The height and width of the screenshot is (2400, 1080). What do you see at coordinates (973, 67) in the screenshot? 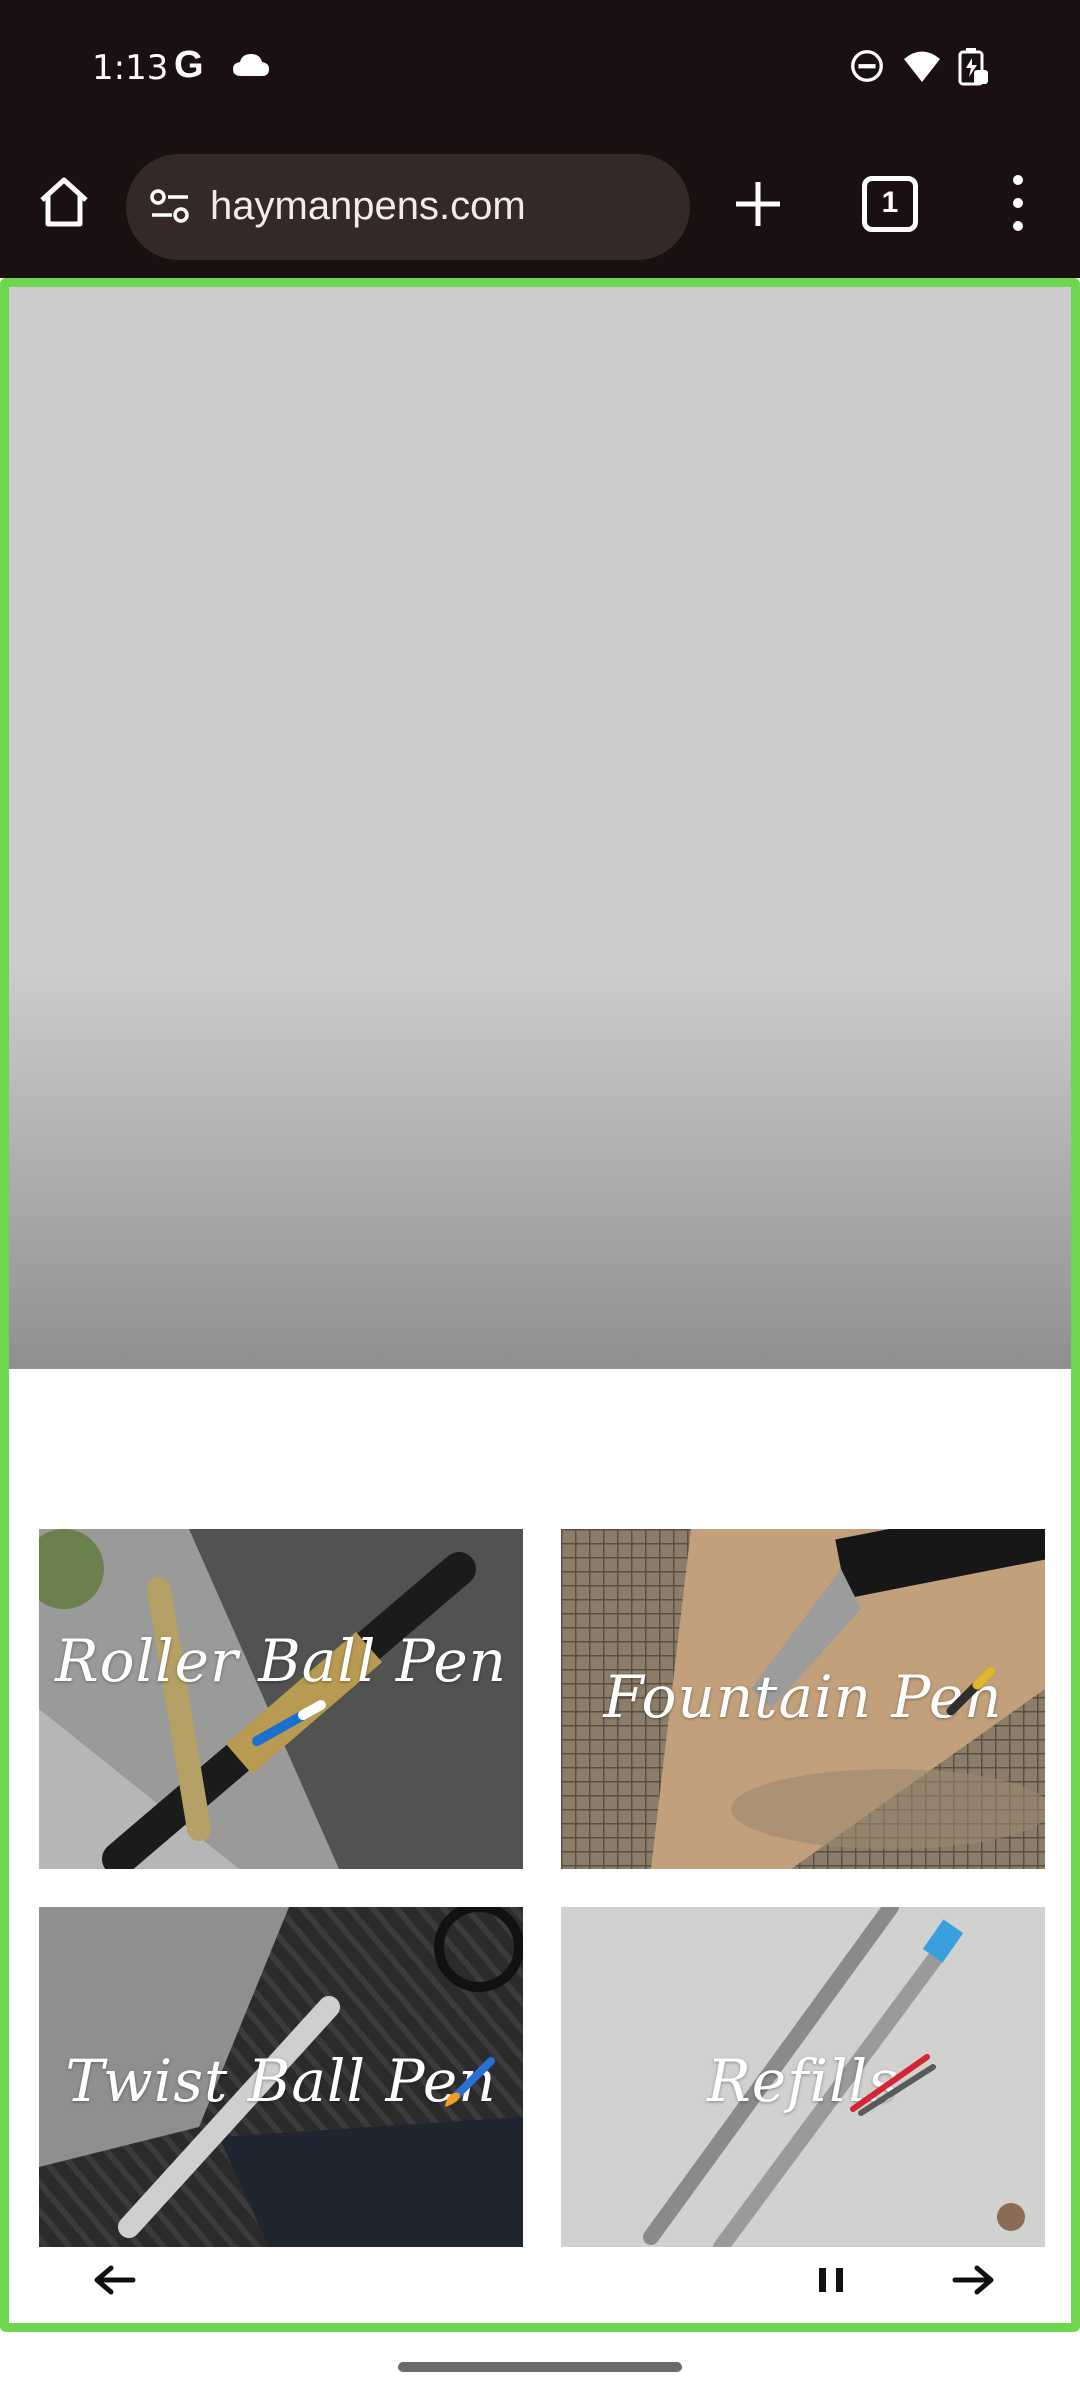
I see `battery-charging-icon` at bounding box center [973, 67].